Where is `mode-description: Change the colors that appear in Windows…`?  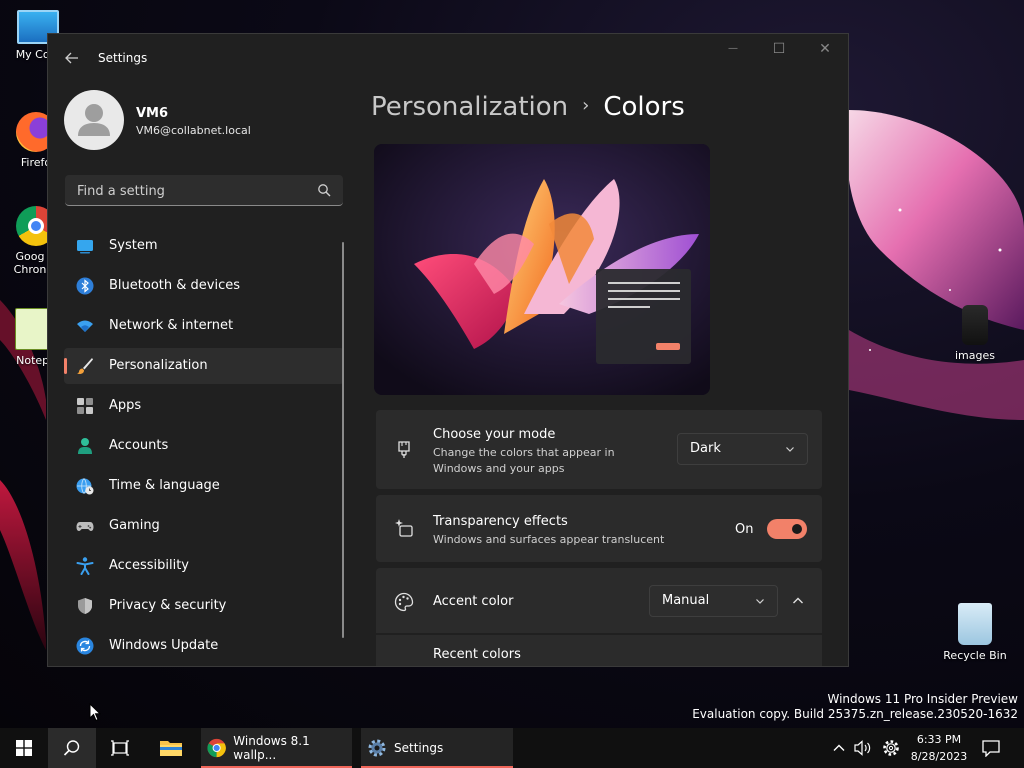
mode-description: Change the colors that appear in Windows… is located at coordinates (524, 460).